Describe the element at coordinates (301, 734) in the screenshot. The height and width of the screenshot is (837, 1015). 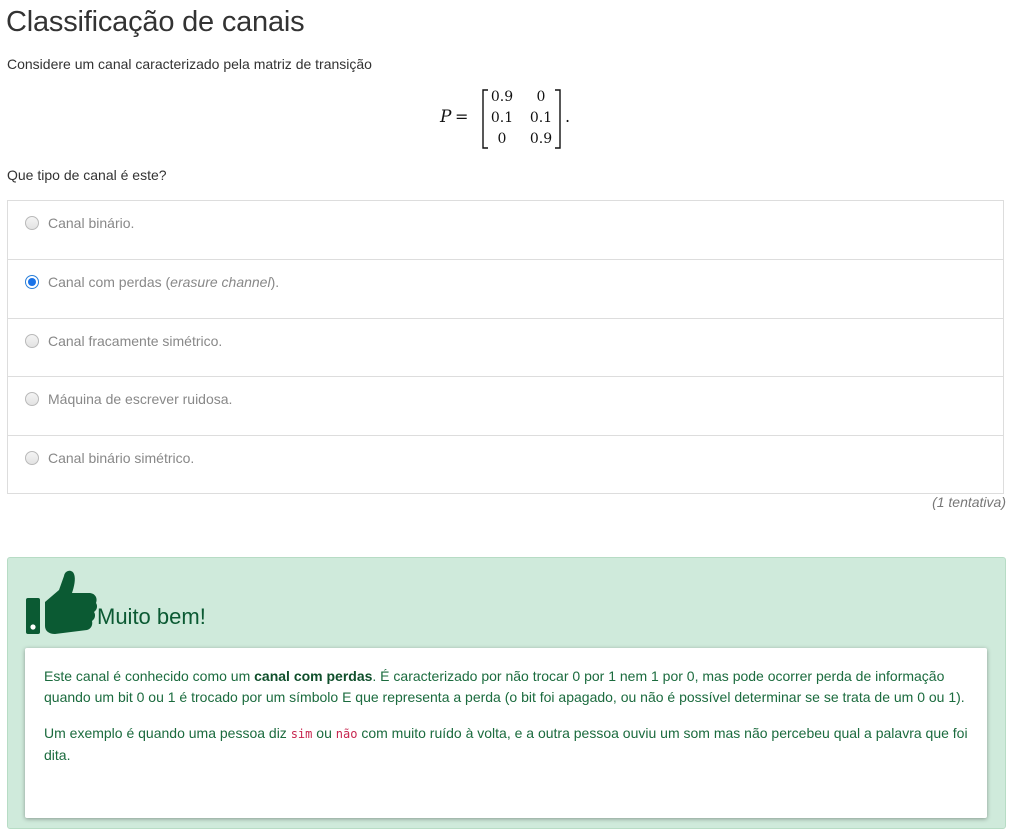
I see `code-sim: sim` at that location.